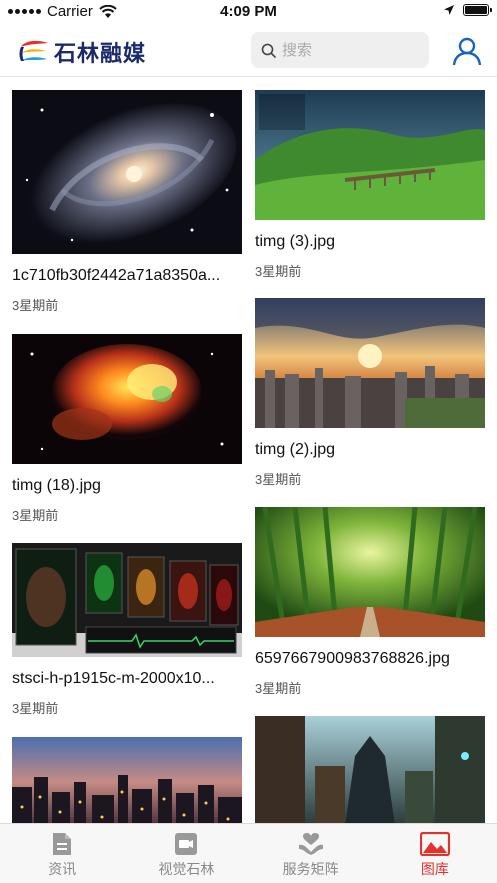 The height and width of the screenshot is (883, 497). I want to click on gallery-item: stsci-h-p1915c-m-2000x10... 3星期前, so click(127, 630).